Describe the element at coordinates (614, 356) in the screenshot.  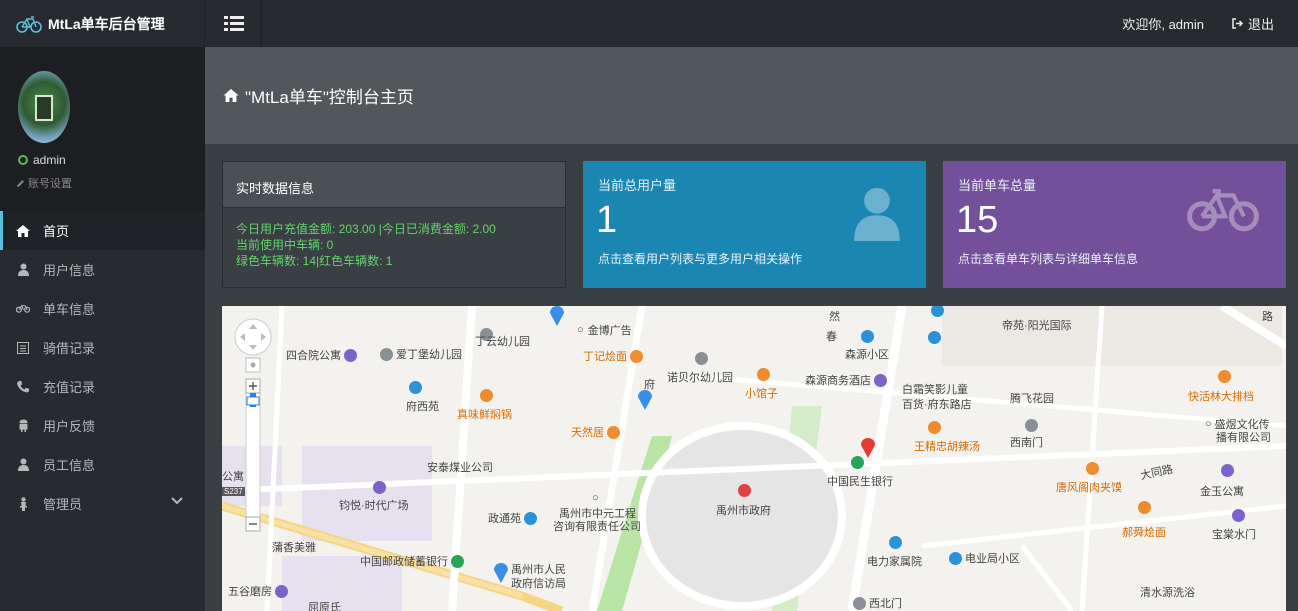
I see `map-poi: 丁记烩面` at that location.